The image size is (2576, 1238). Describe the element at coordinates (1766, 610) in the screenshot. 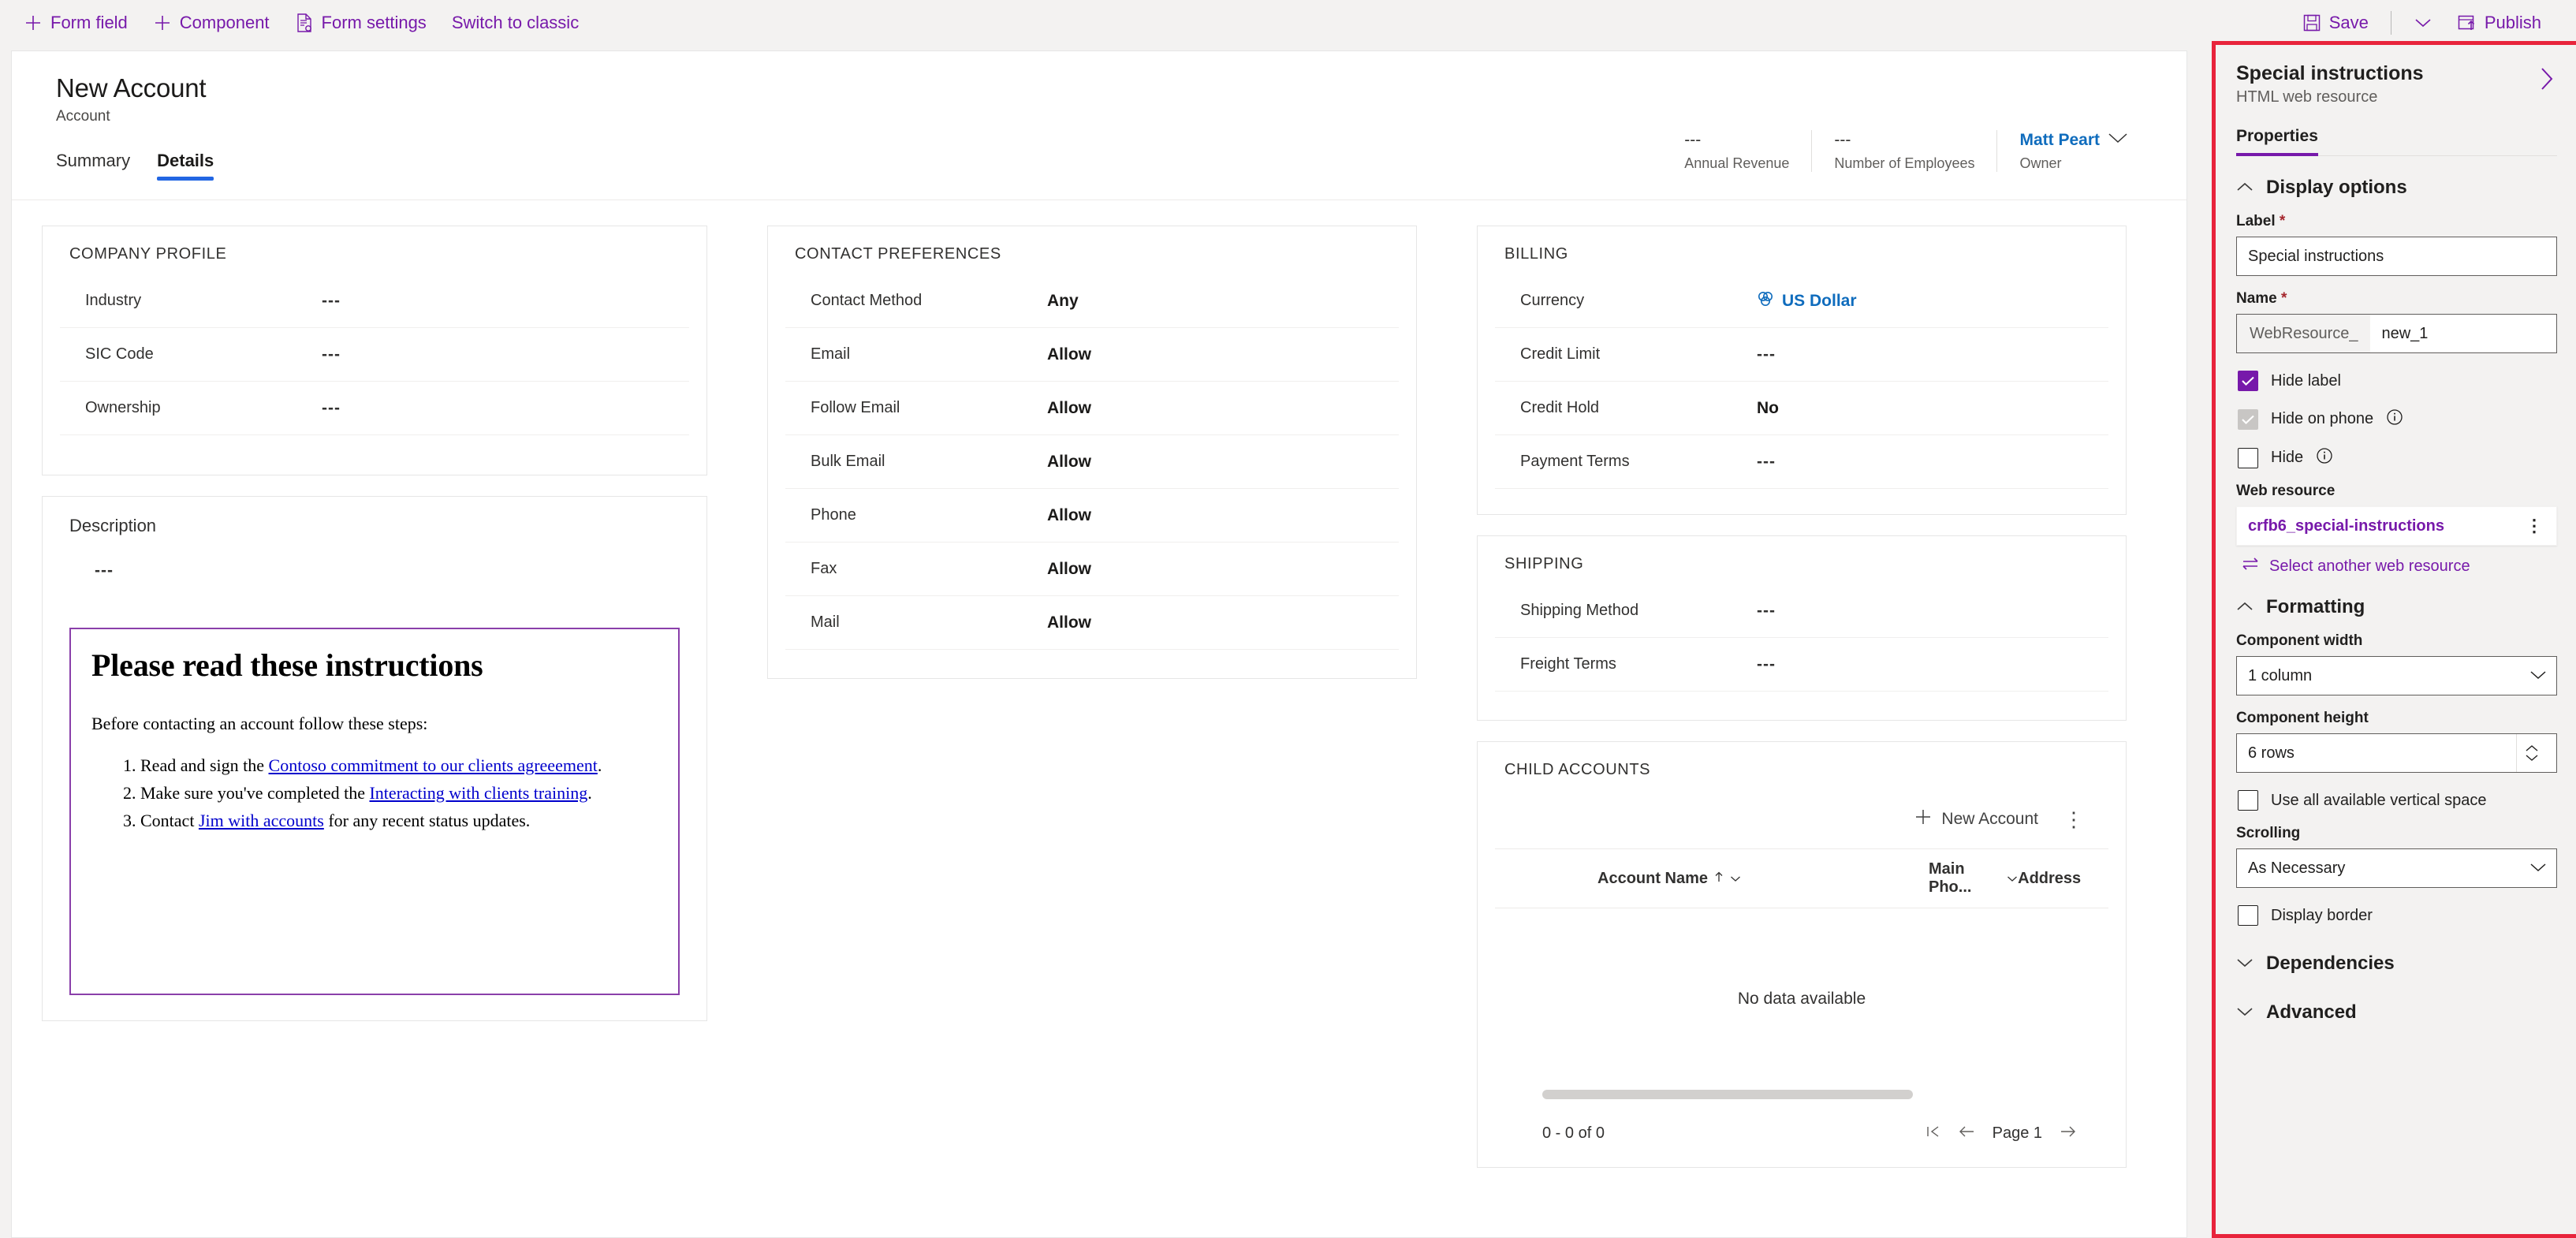

I see `shipping-method-value: ---` at that location.